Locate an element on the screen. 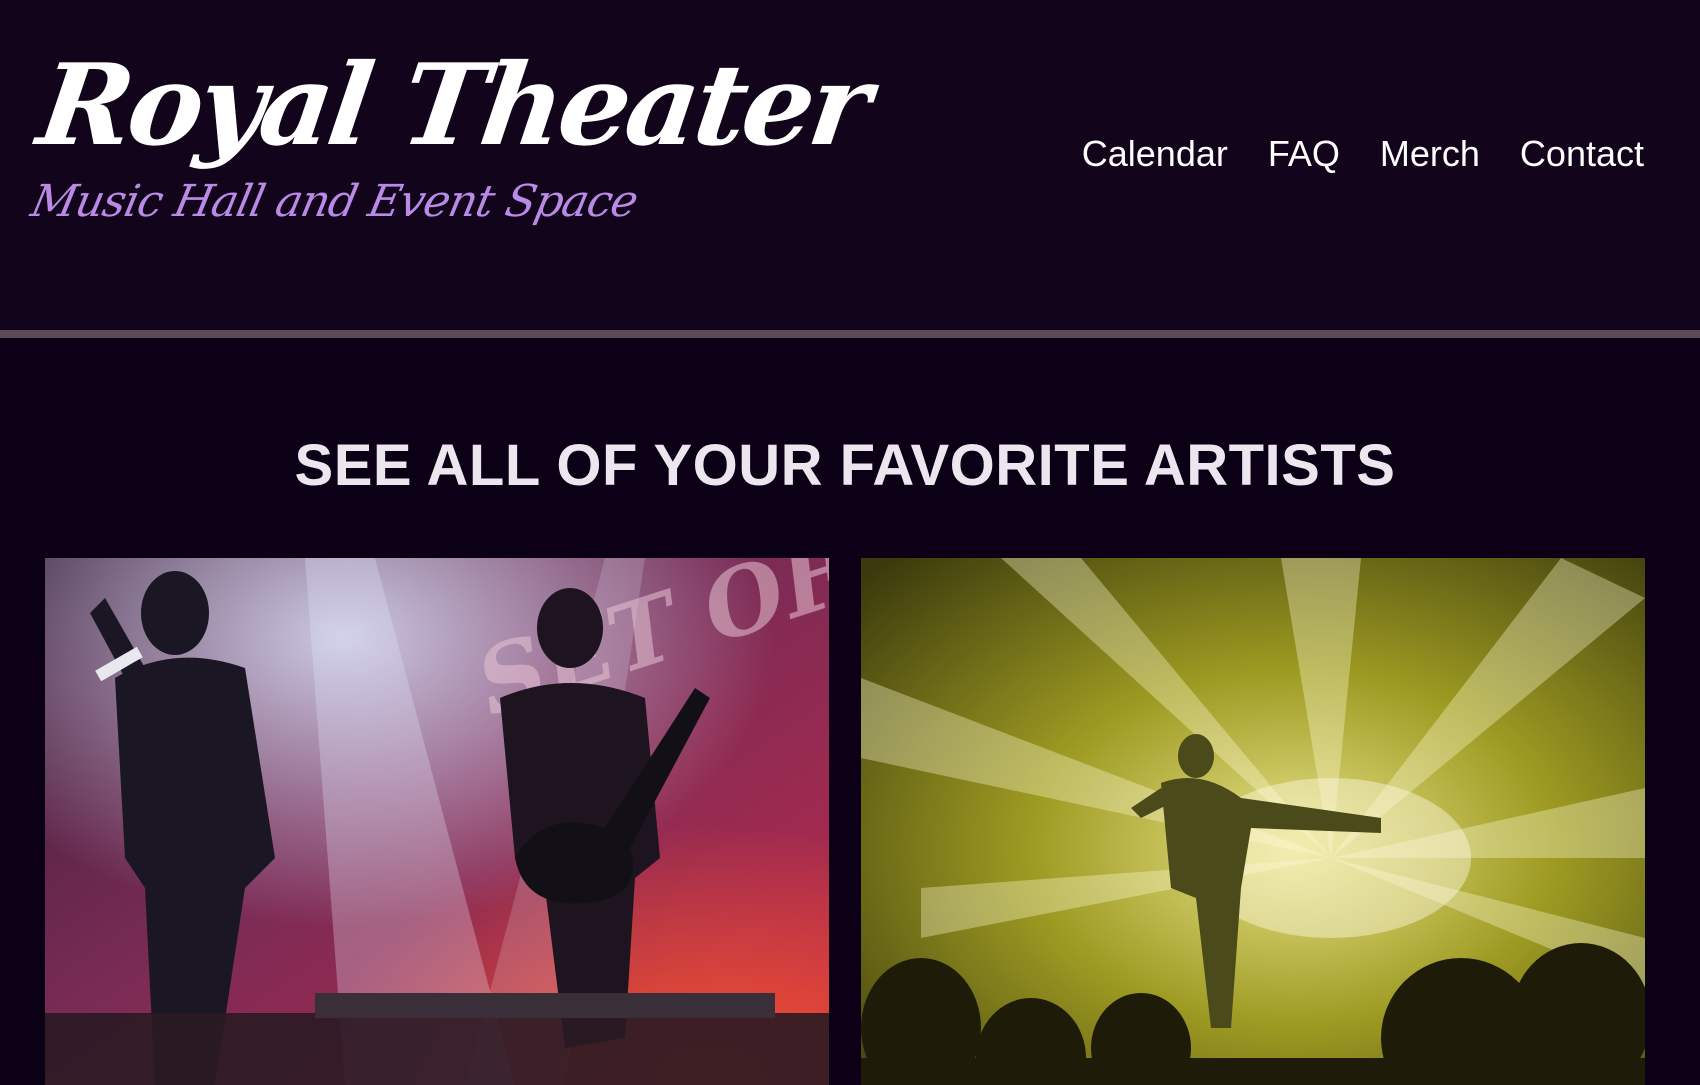 The width and height of the screenshot is (1700, 1085). logo: Royal Theater Music Hall and Event Space is located at coordinates (451, 140).